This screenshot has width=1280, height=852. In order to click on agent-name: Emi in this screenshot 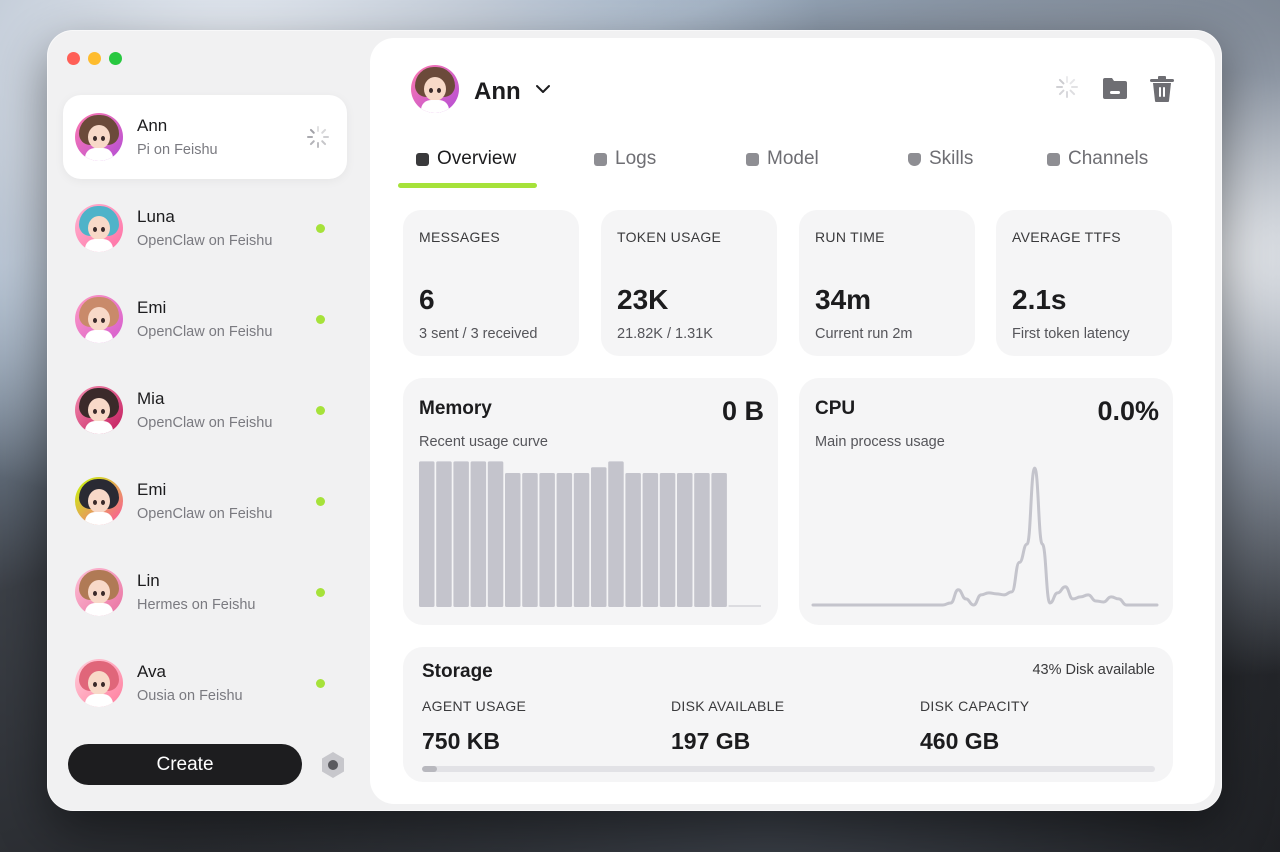, I will do `click(152, 307)`.